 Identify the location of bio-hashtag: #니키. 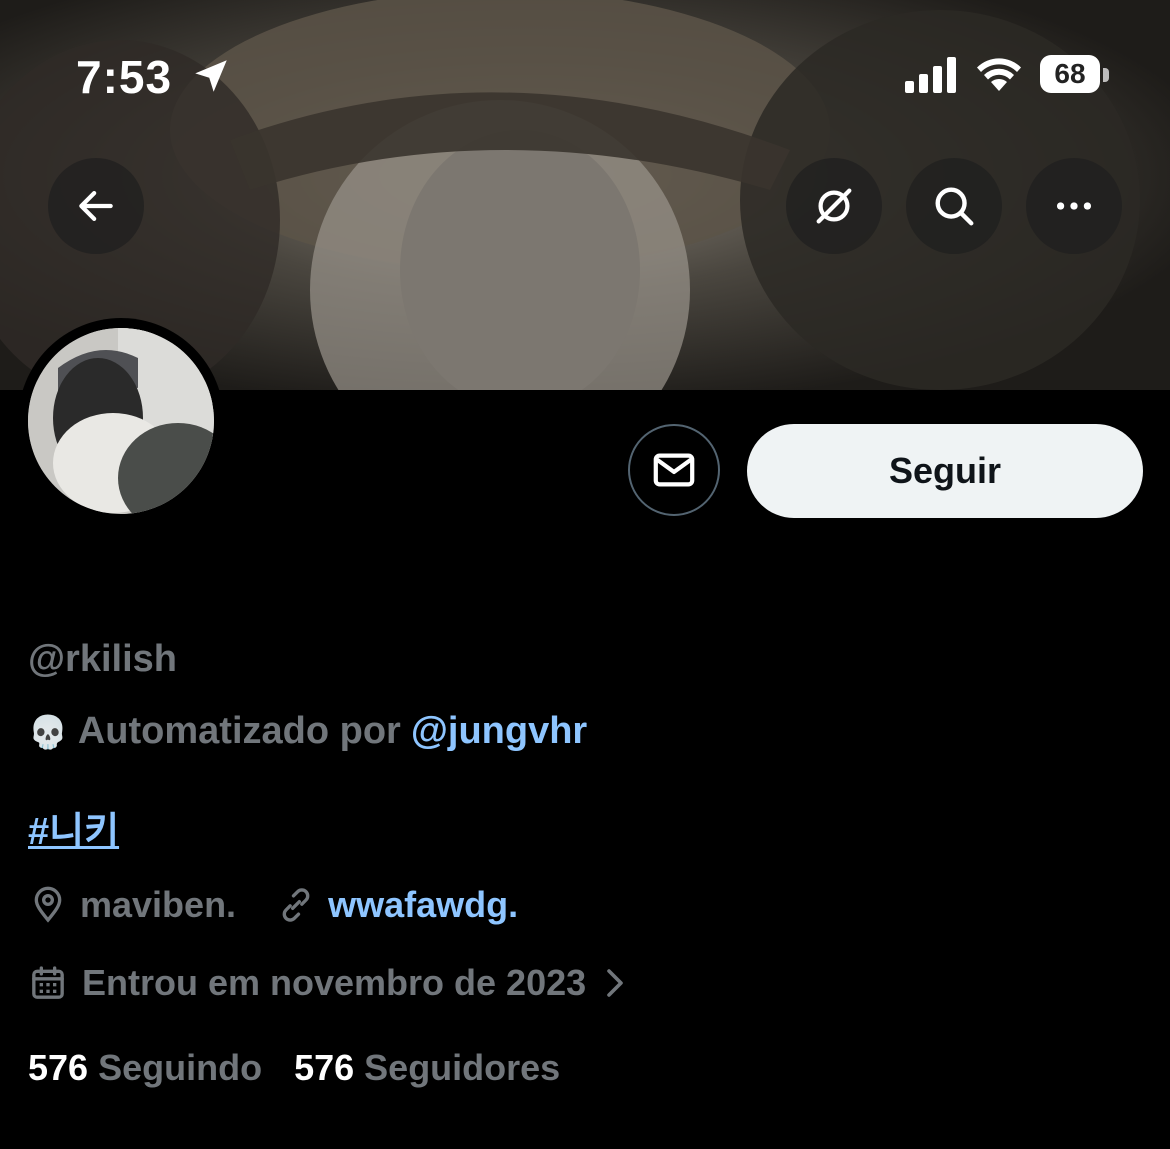
(73, 827).